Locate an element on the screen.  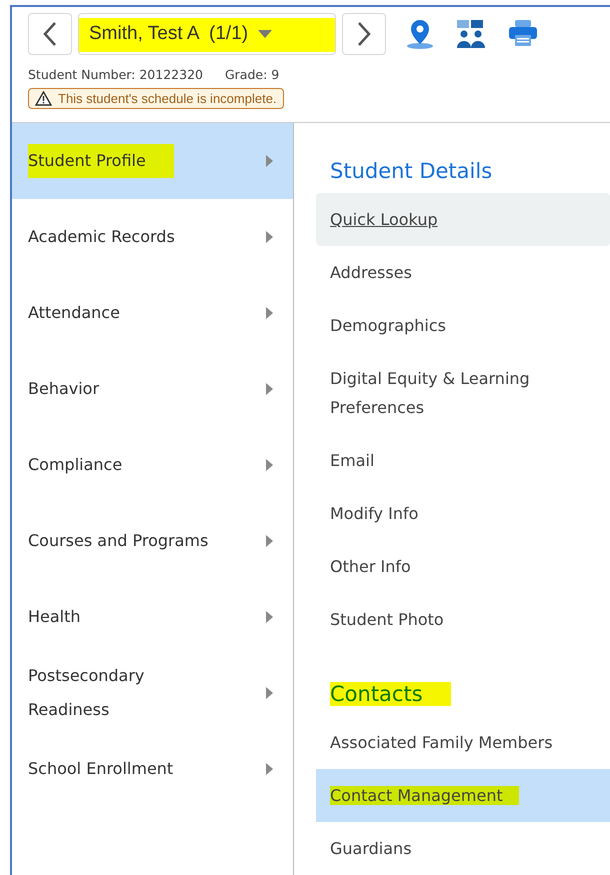
menu-link: Email is located at coordinates (463, 460).